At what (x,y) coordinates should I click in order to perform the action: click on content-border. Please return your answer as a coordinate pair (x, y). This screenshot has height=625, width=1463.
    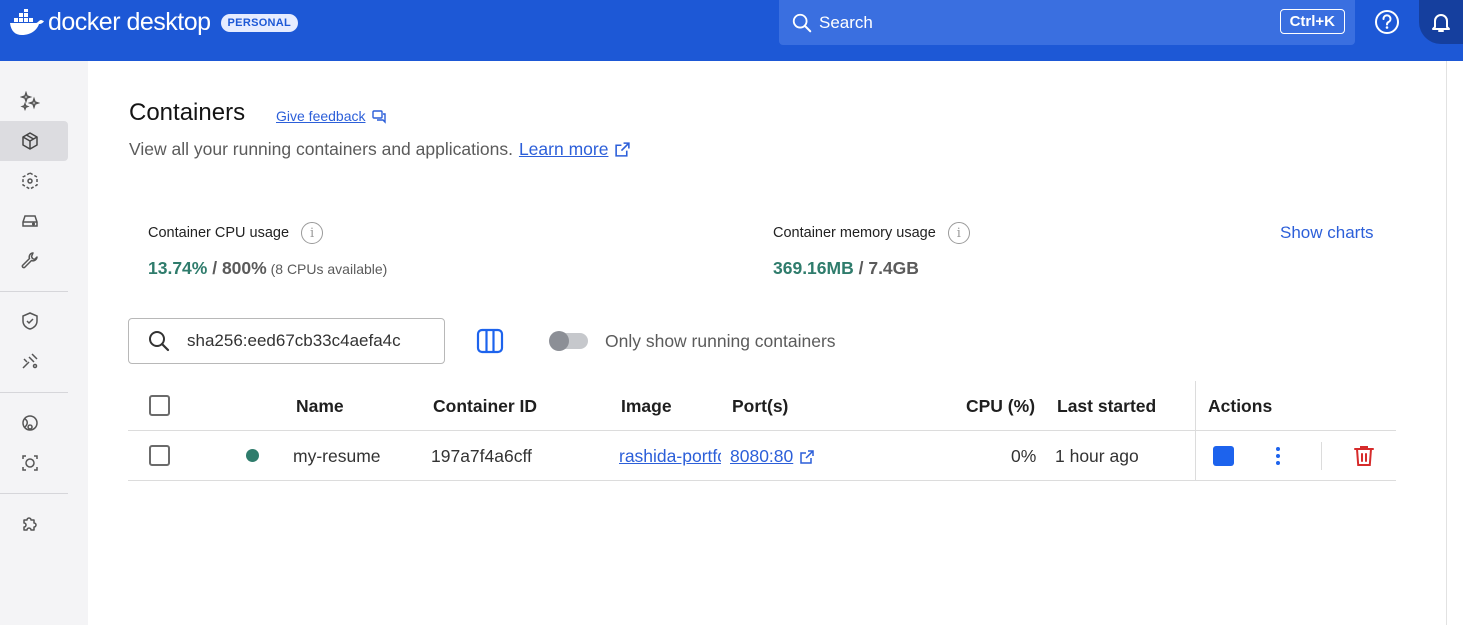
    Looking at the image, I should click on (1446, 343).